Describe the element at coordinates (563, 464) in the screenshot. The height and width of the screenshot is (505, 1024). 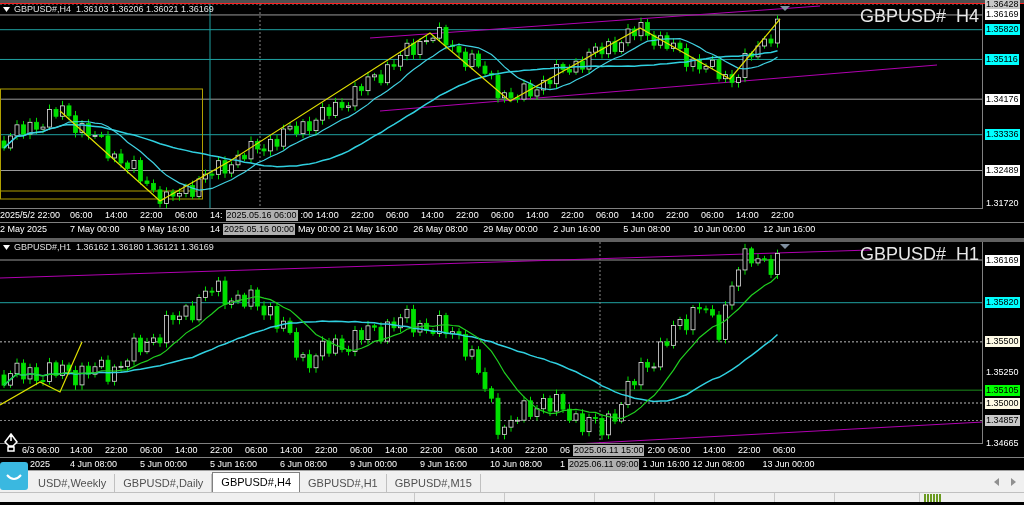
I see `time-label: 1` at that location.